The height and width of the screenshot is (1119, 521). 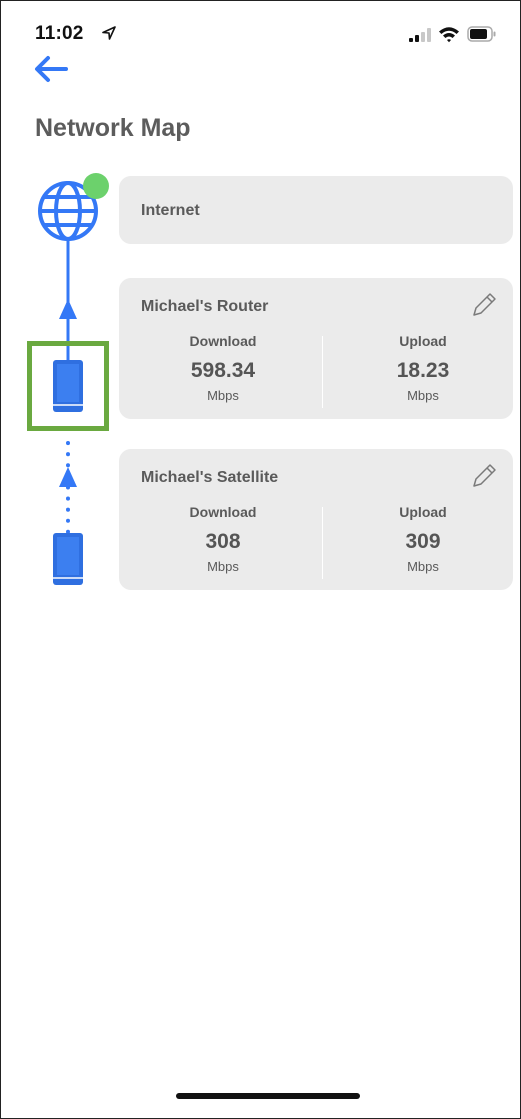 What do you see at coordinates (268, 1096) in the screenshot?
I see `home-indicator` at bounding box center [268, 1096].